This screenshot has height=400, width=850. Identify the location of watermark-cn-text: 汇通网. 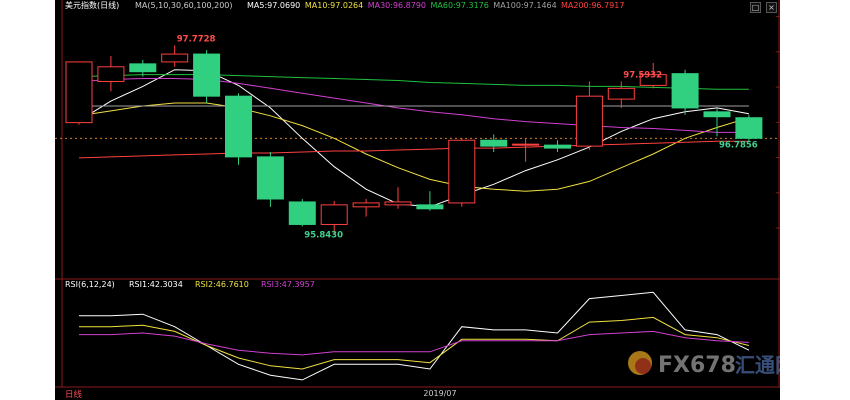
(757, 365).